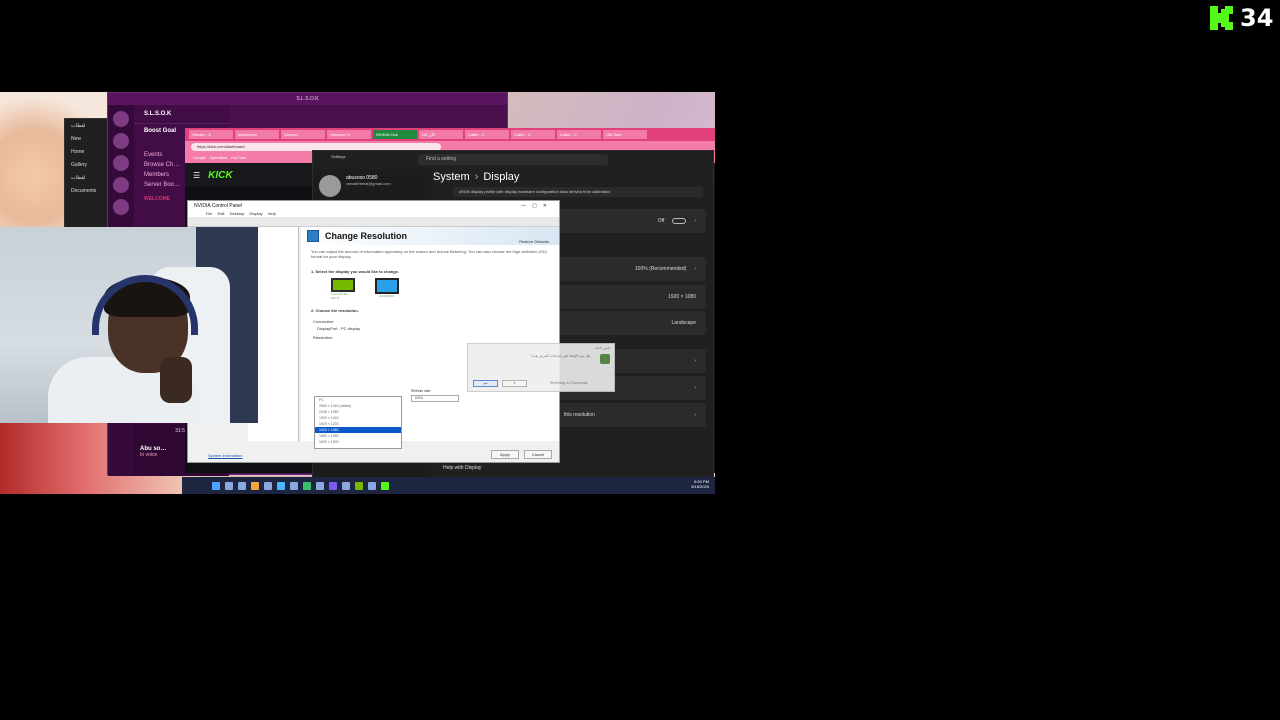 The width and height of the screenshot is (1280, 720). What do you see at coordinates (538, 454) in the screenshot?
I see `cancel-button: Cancel` at bounding box center [538, 454].